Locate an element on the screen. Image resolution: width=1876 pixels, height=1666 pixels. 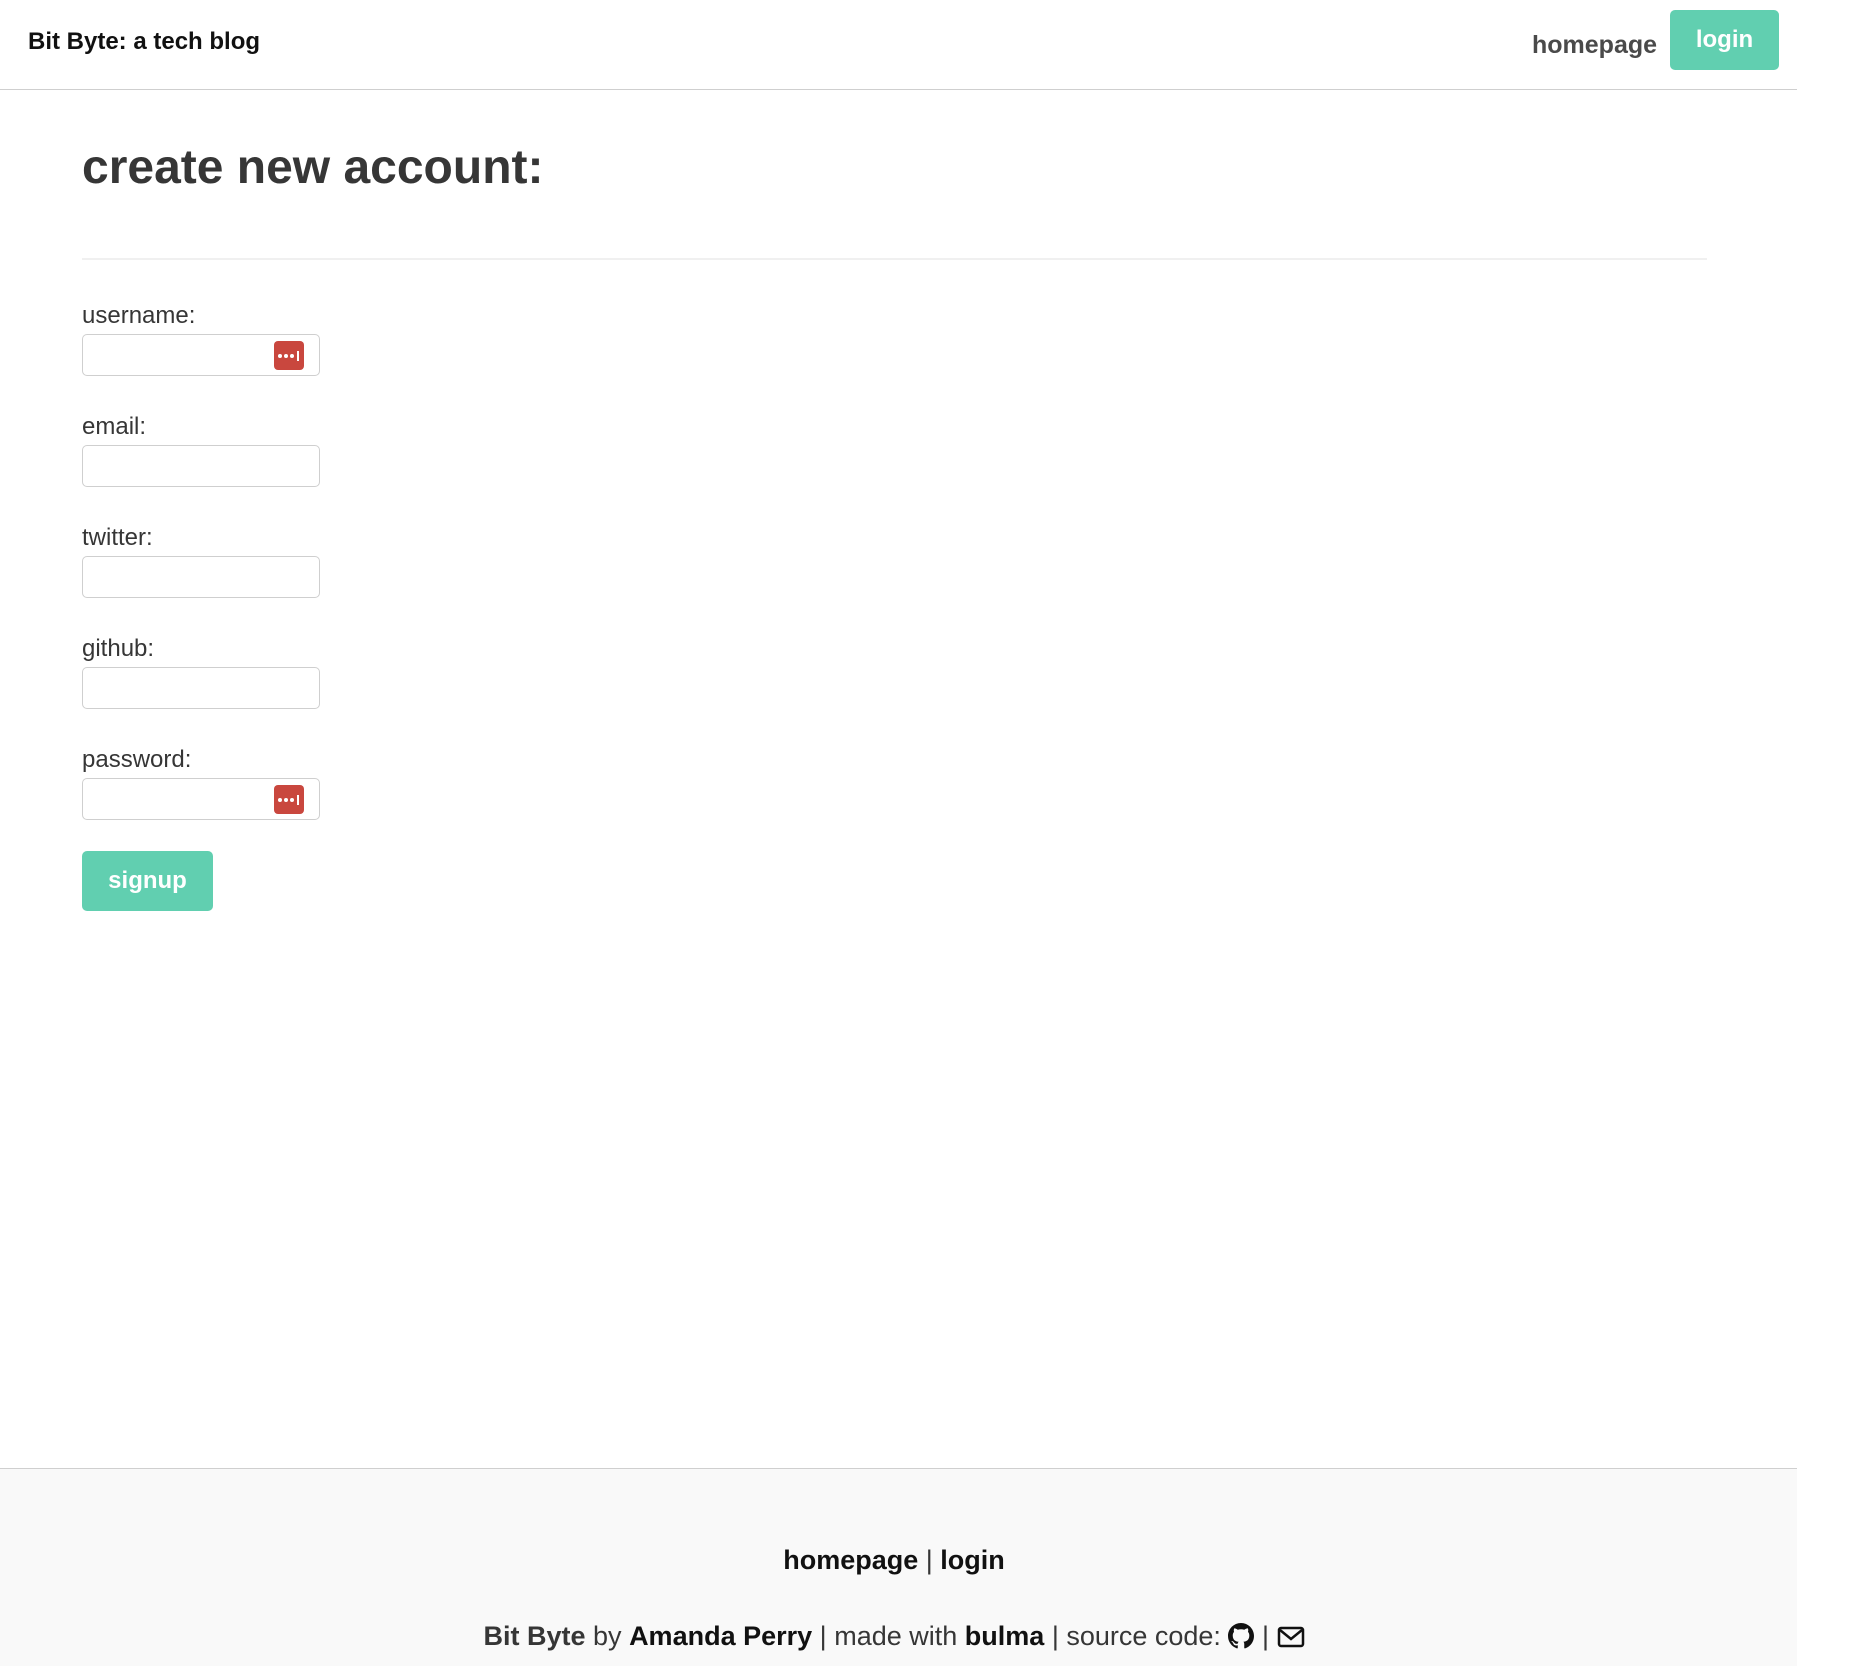
github-input is located at coordinates (191, 687).